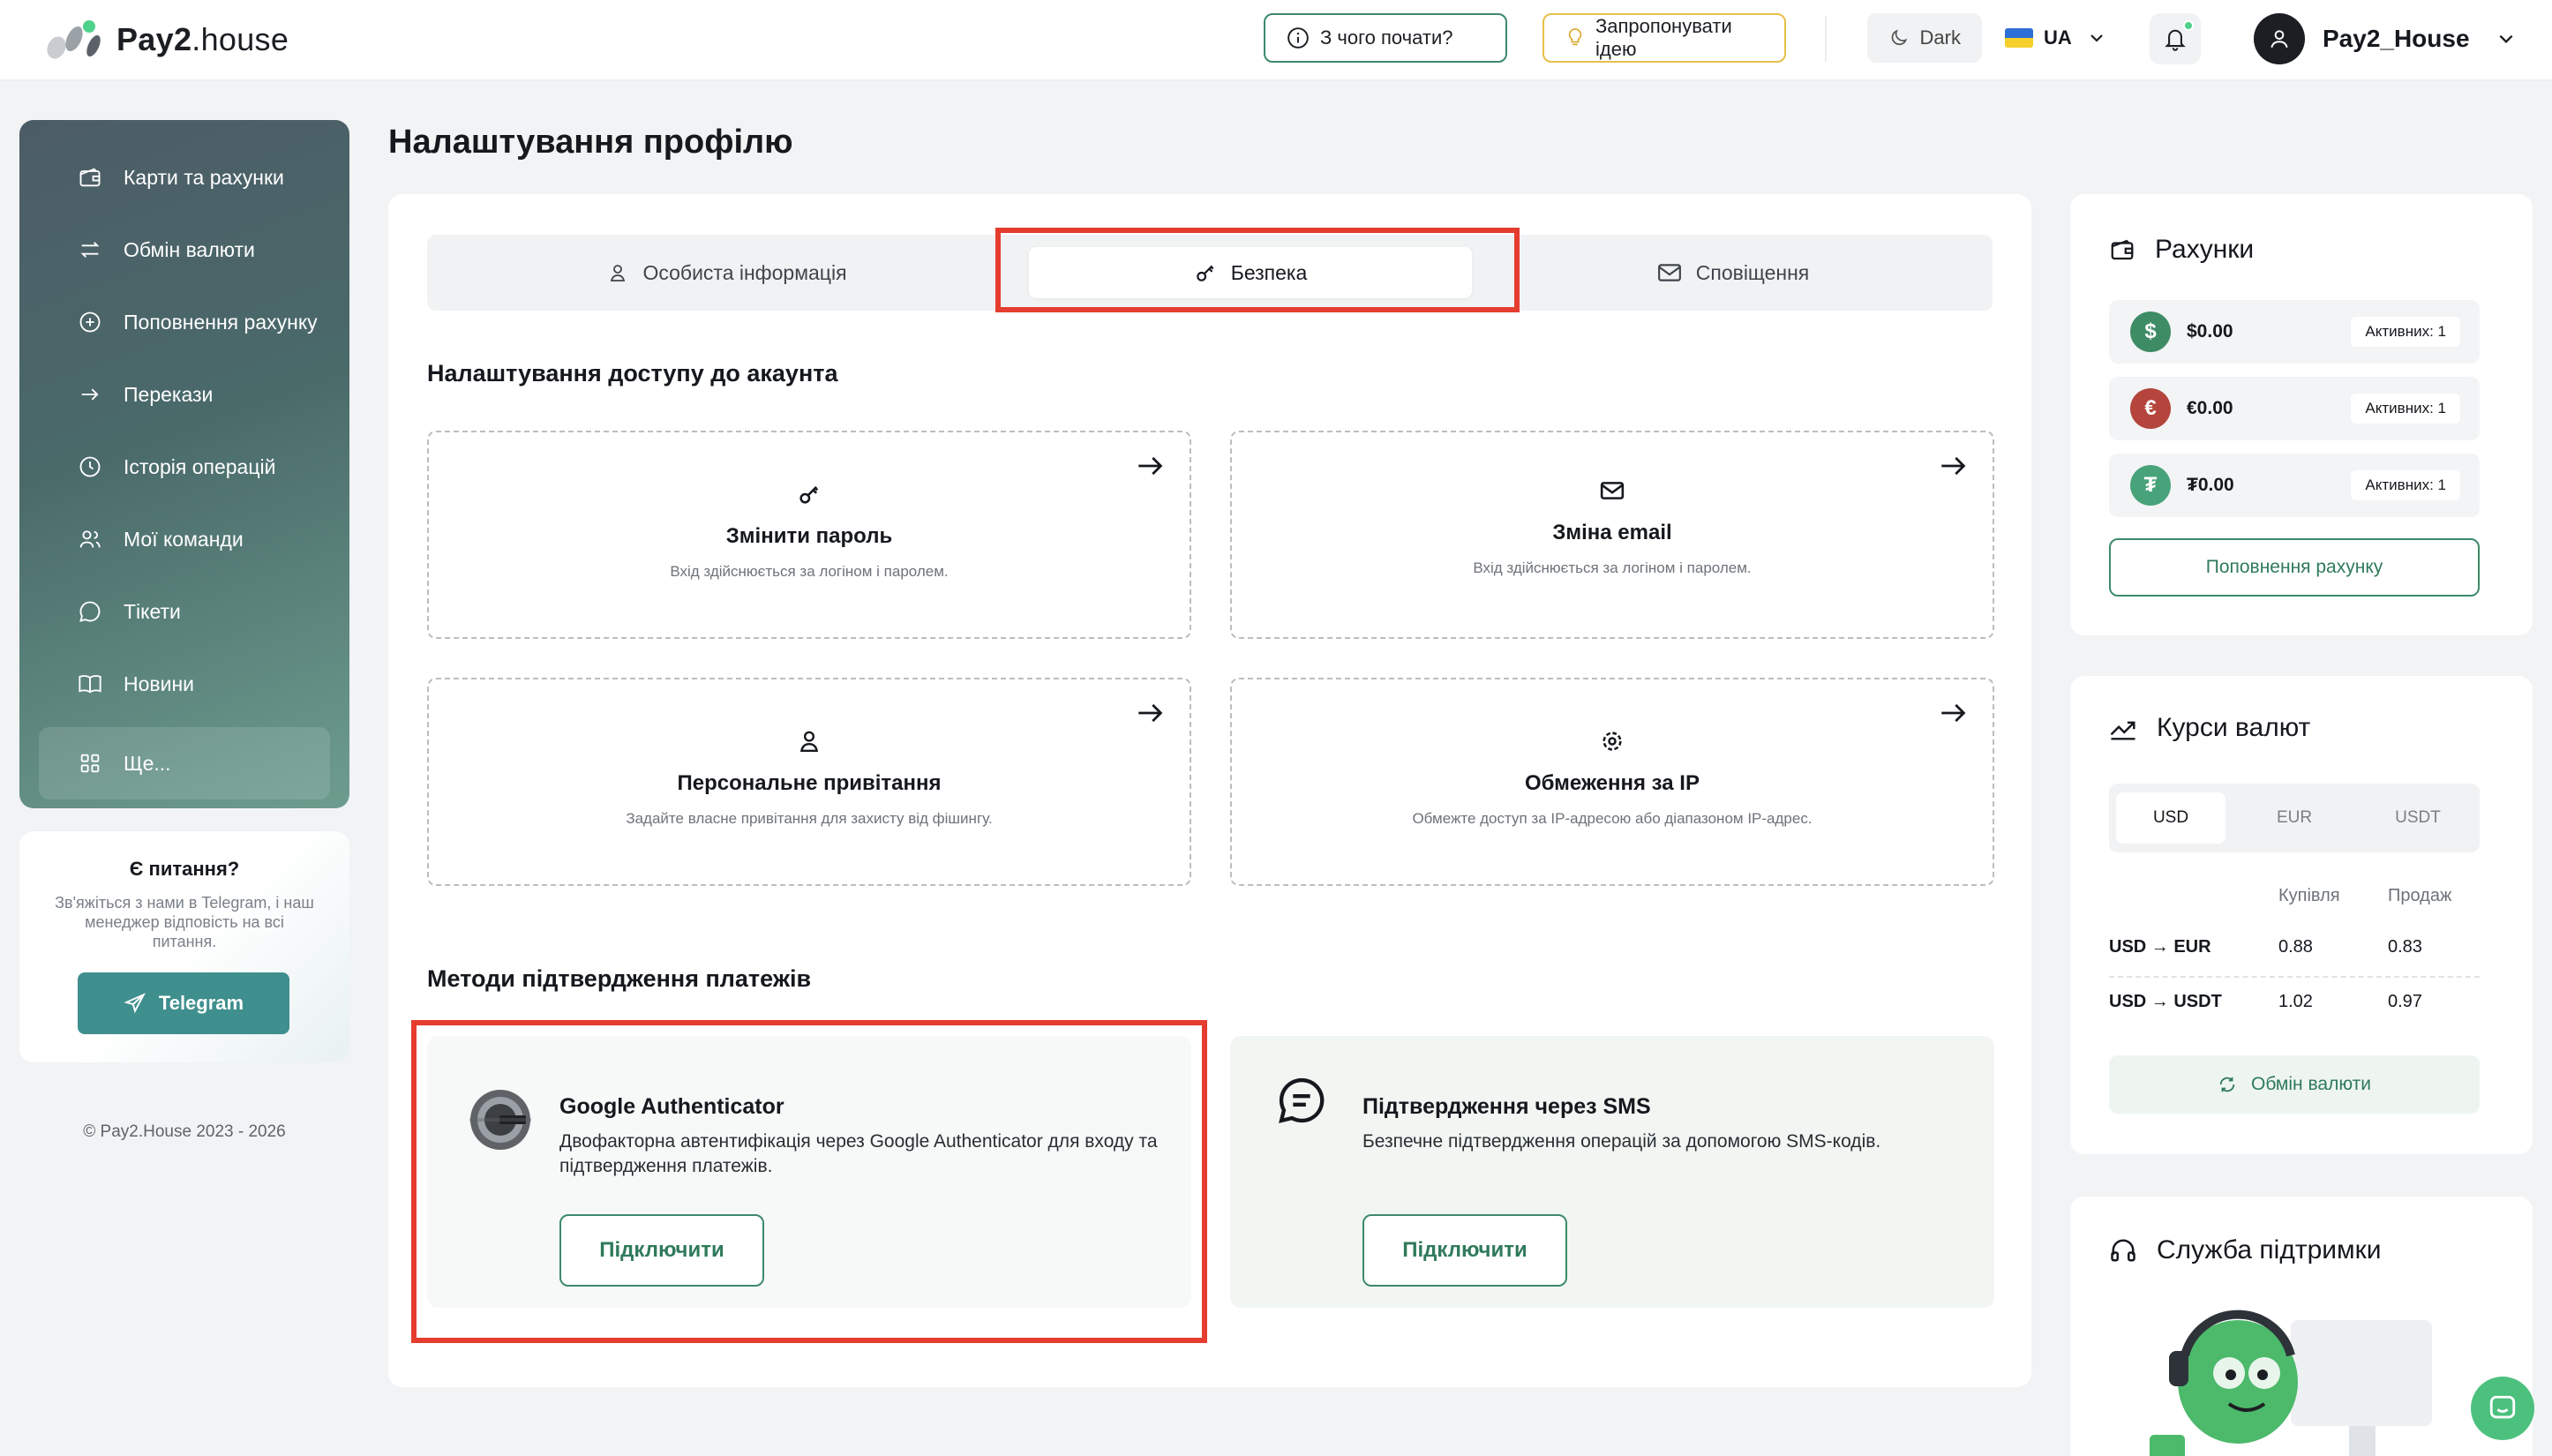 The height and width of the screenshot is (1456, 2552). I want to click on getting-started-button: З чого почати?, so click(1385, 38).